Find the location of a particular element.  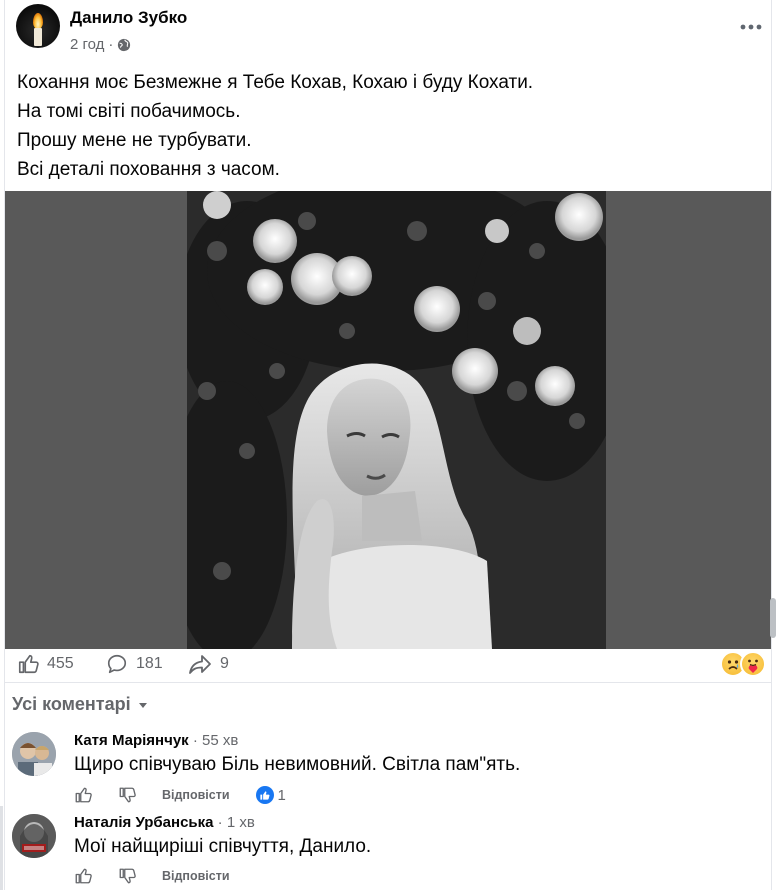

right-border is located at coordinates (771, 445).